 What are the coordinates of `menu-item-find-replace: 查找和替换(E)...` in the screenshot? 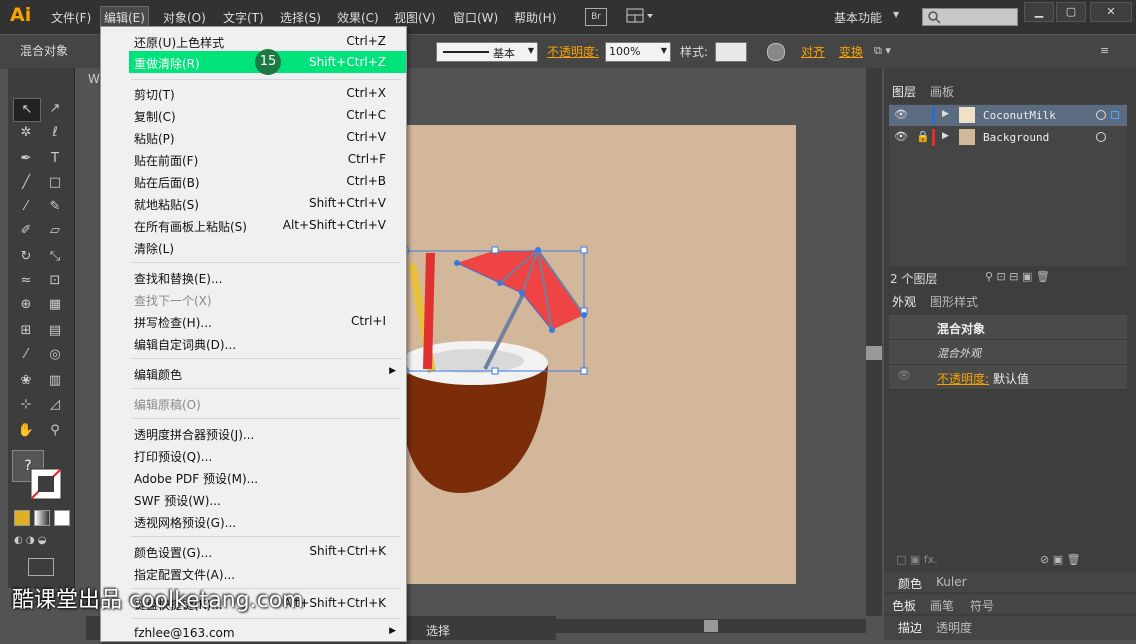 It's located at (253, 277).